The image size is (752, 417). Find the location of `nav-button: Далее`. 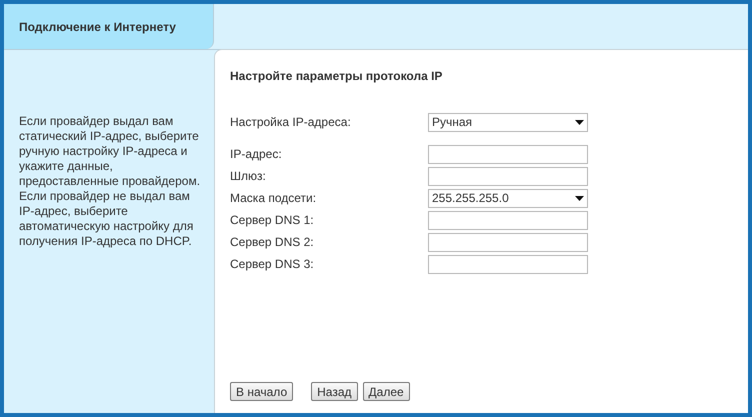

nav-button: Далее is located at coordinates (386, 391).